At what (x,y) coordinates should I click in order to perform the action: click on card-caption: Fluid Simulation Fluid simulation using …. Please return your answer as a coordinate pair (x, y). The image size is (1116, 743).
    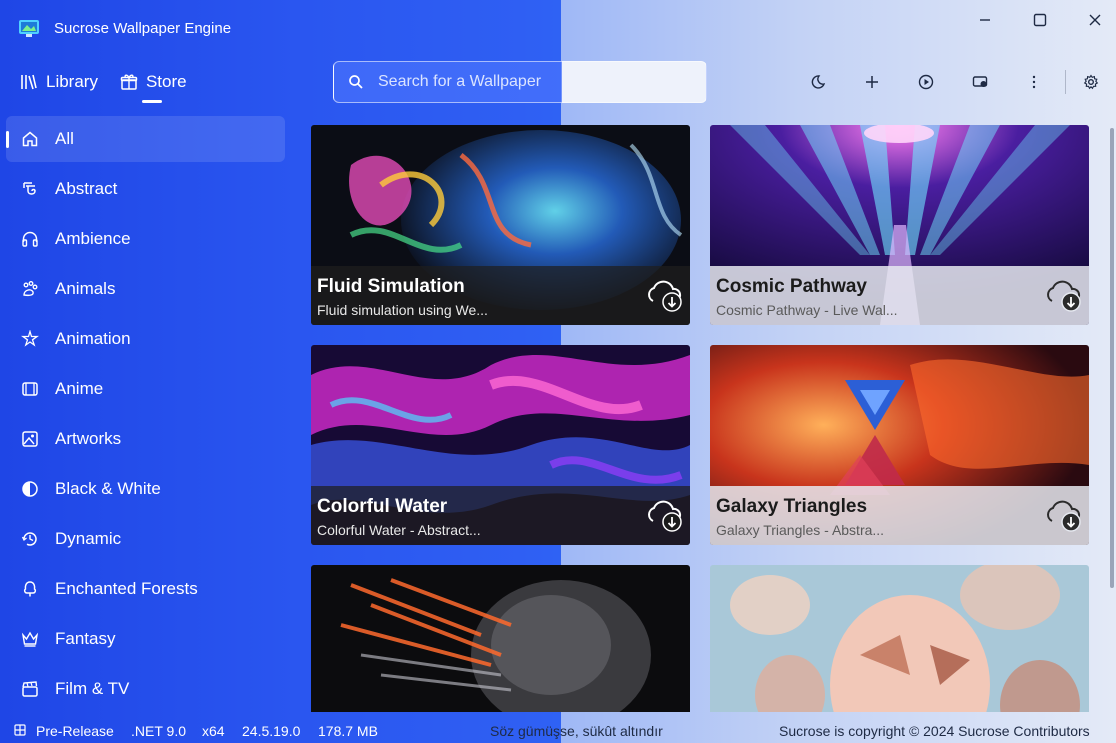
    Looking at the image, I should click on (500, 295).